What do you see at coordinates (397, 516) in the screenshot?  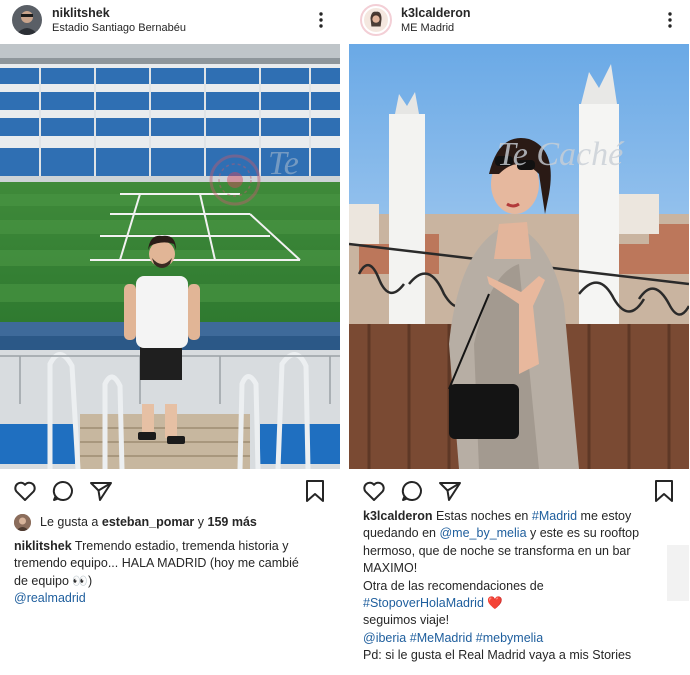 I see `caption-username: k3lcalderon` at bounding box center [397, 516].